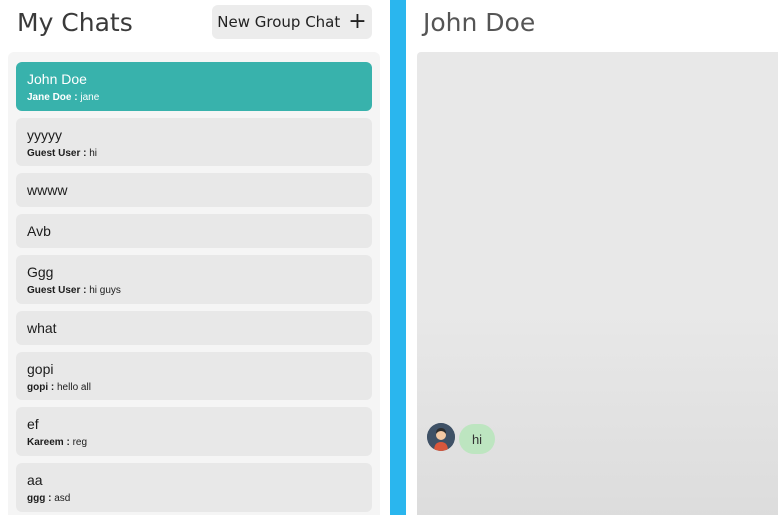  Describe the element at coordinates (47, 190) in the screenshot. I see `chat-name: wwww` at that location.